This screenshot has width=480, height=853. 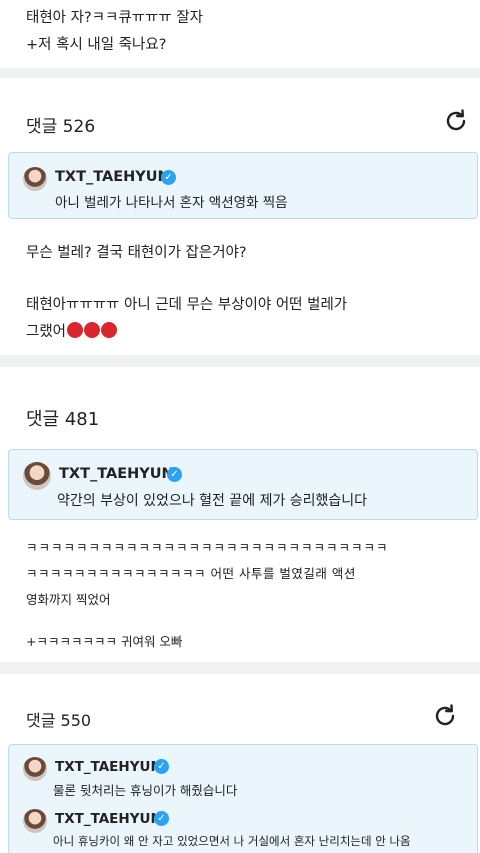 What do you see at coordinates (46, 332) in the screenshot?
I see `comment-text: 그랬어` at bounding box center [46, 332].